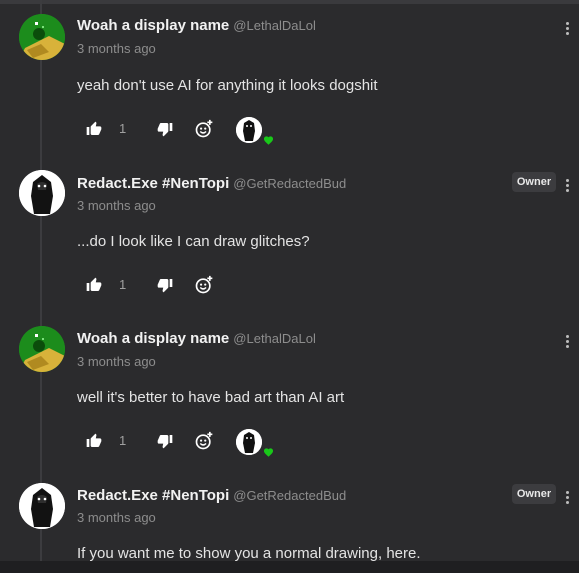 The width and height of the screenshot is (579, 573). What do you see at coordinates (289, 567) in the screenshot?
I see `bottom-bar` at bounding box center [289, 567].